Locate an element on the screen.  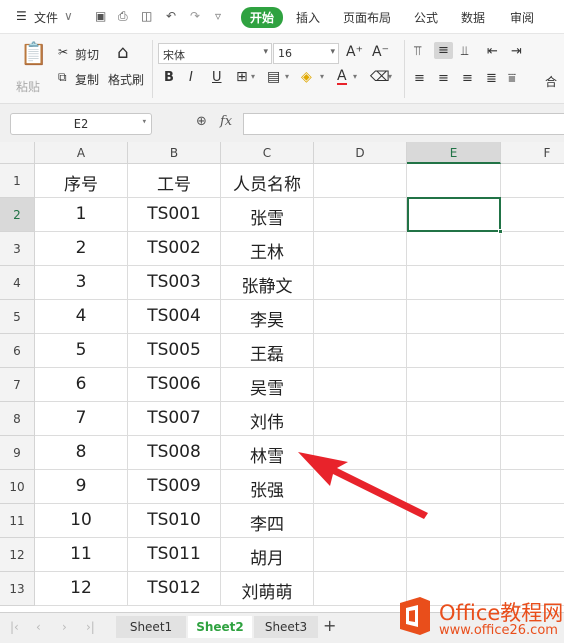
paste-button: 粘贴 is located at coordinates (28, 86).